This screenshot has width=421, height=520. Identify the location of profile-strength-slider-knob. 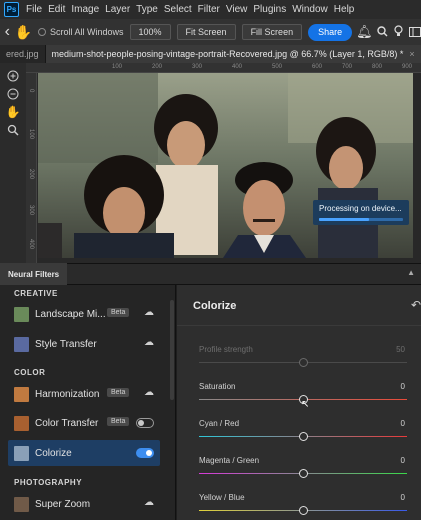
(303, 362).